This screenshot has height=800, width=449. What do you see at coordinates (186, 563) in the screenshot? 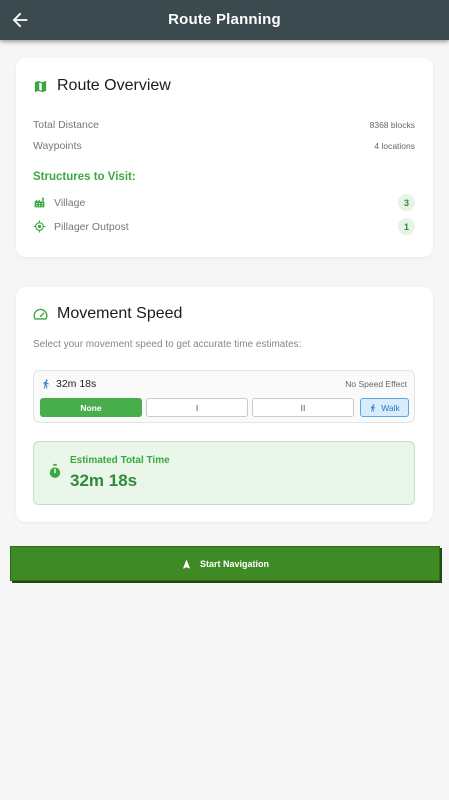
I see `navigation-arrow-icon` at bounding box center [186, 563].